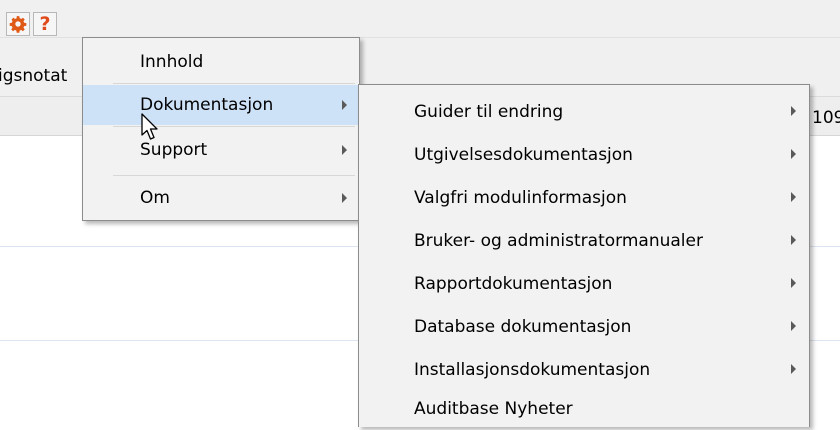 The width and height of the screenshot is (840, 430). I want to click on submenu-item-label: Utgivelsesdokumentasjon, so click(523, 154).